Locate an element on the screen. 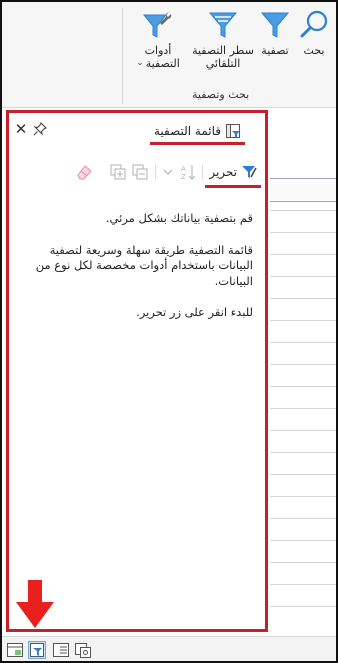 Image resolution: width=338 pixels, height=663 pixels. auto-filter-row-icon is located at coordinates (223, 25).